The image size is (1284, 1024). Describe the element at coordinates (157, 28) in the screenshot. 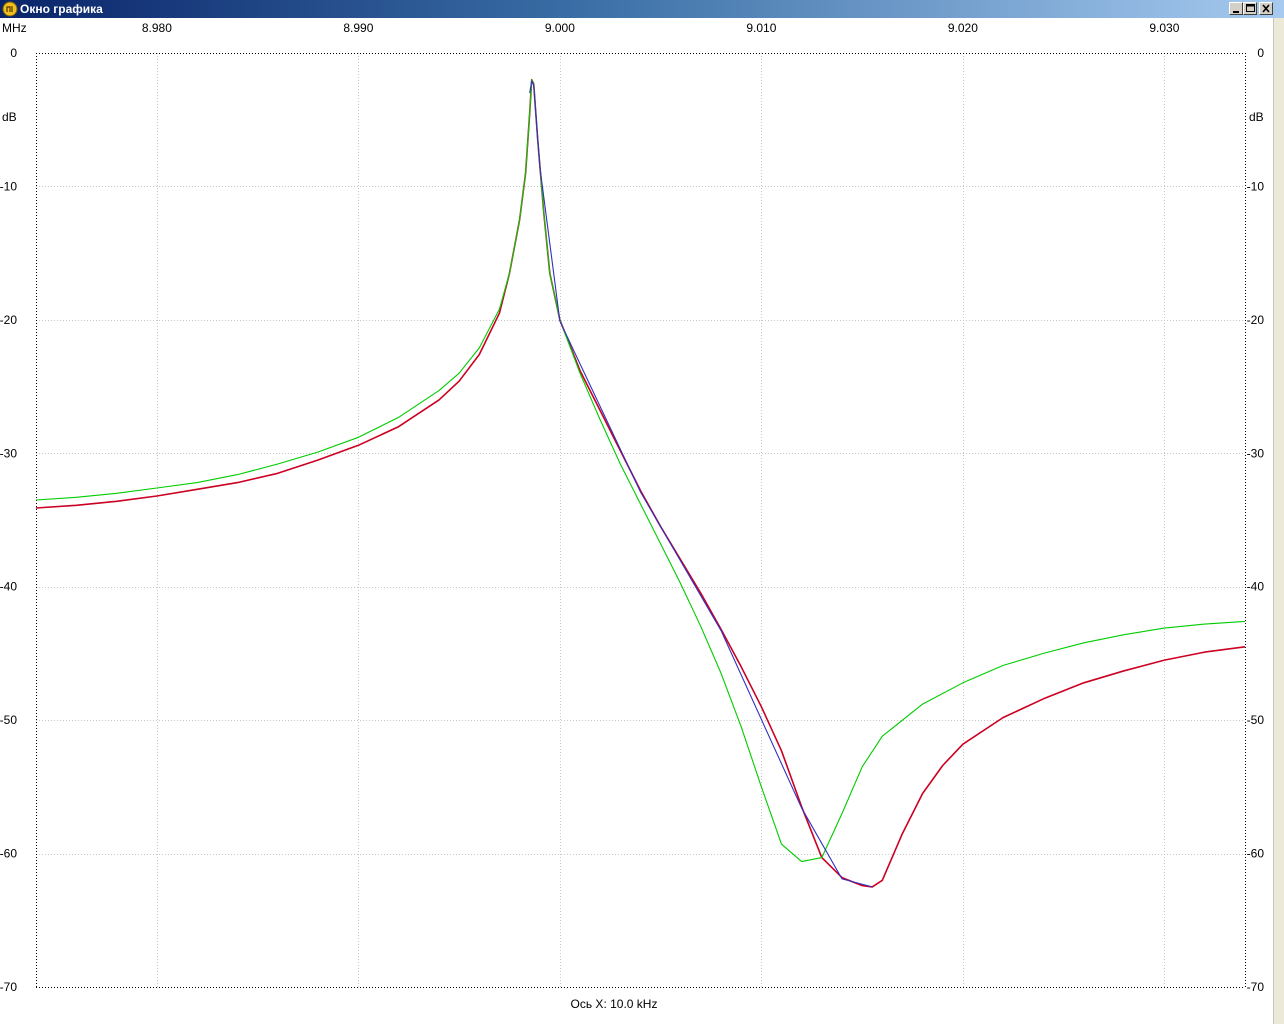

I see `x-tick-label: 8.980` at that location.